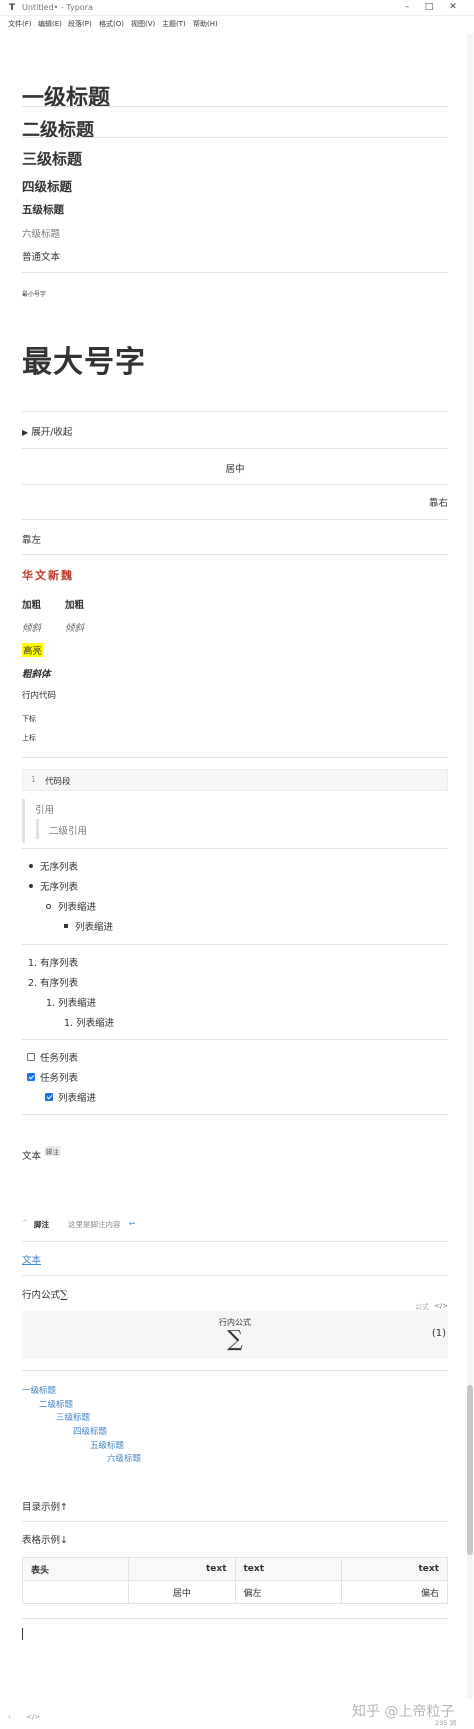  I want to click on right-aligned-text: 靠右, so click(235, 502).